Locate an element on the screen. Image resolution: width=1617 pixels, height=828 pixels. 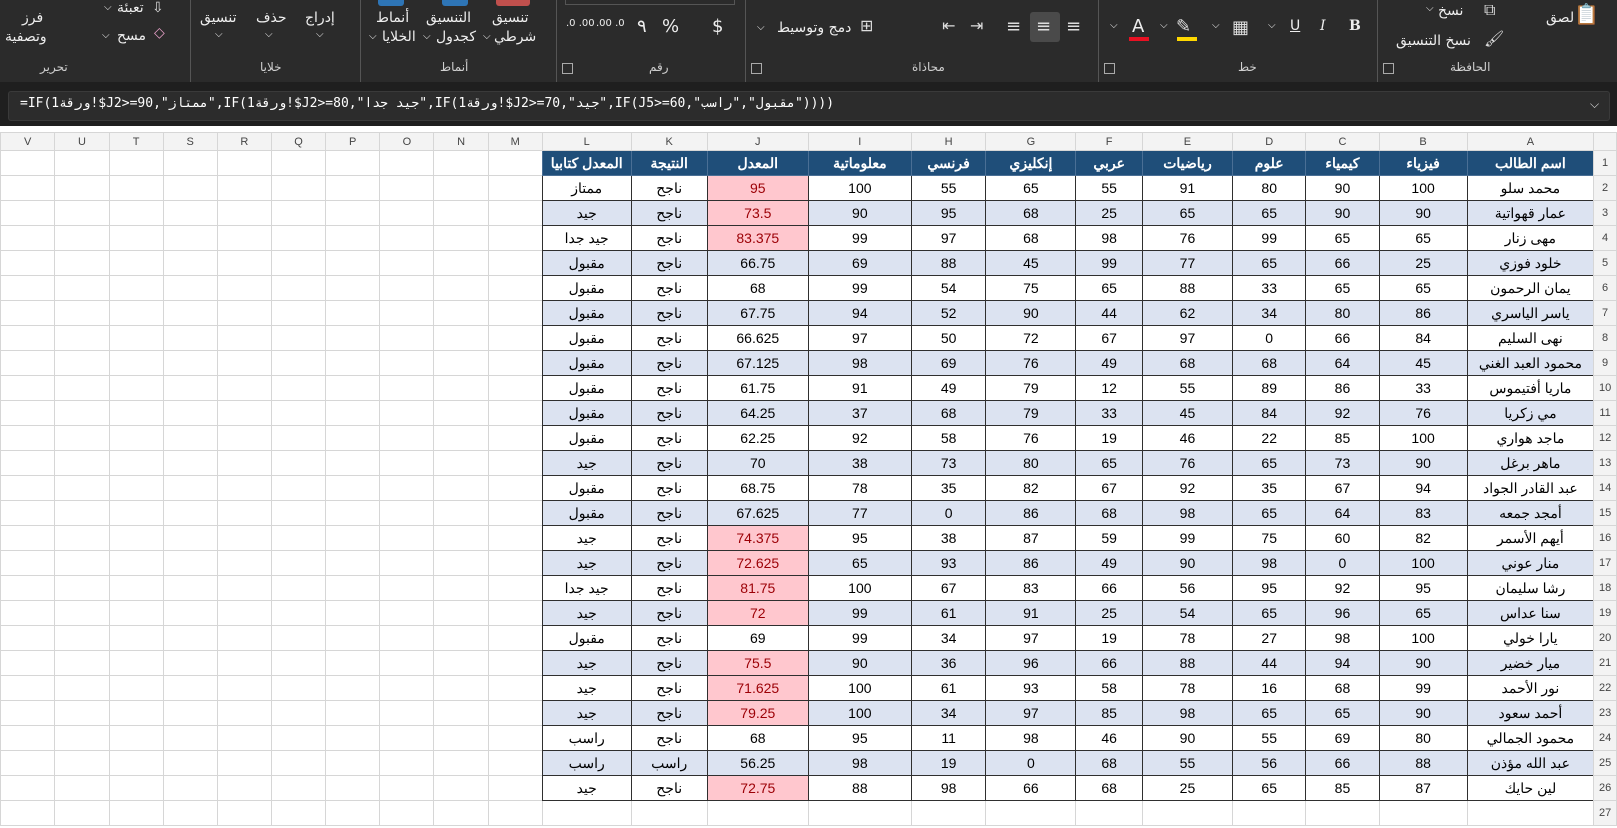
table-header-cell: المعدل is located at coordinates (757, 163).